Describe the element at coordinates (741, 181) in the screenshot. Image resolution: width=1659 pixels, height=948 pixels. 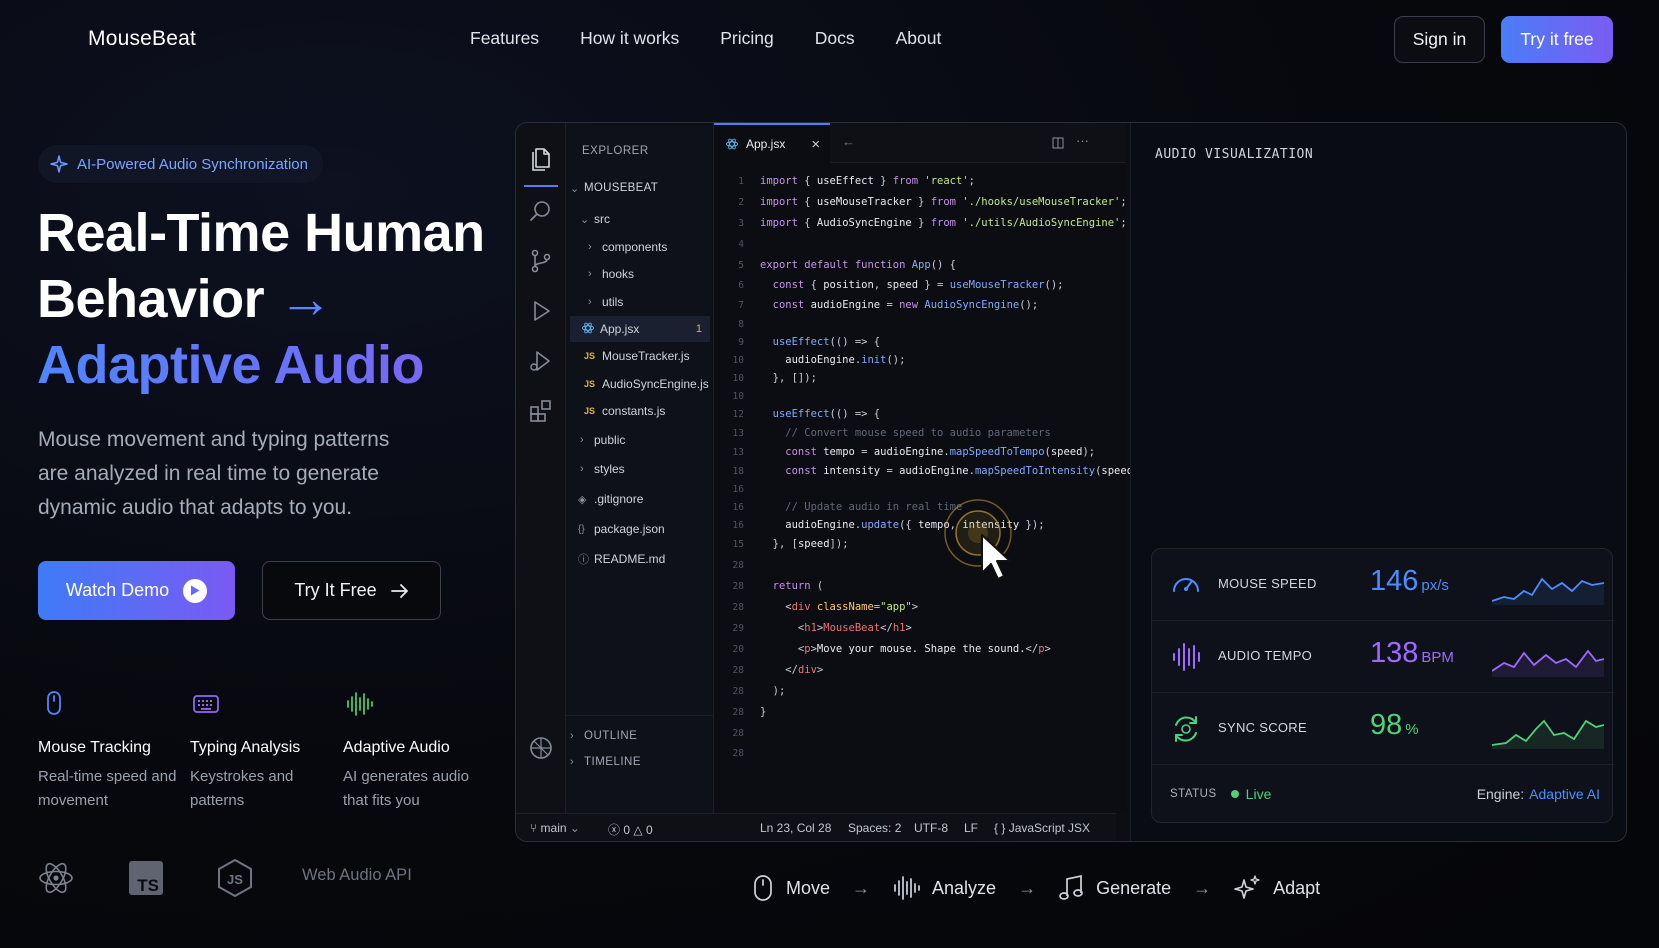
I see `line-number: 1` at that location.